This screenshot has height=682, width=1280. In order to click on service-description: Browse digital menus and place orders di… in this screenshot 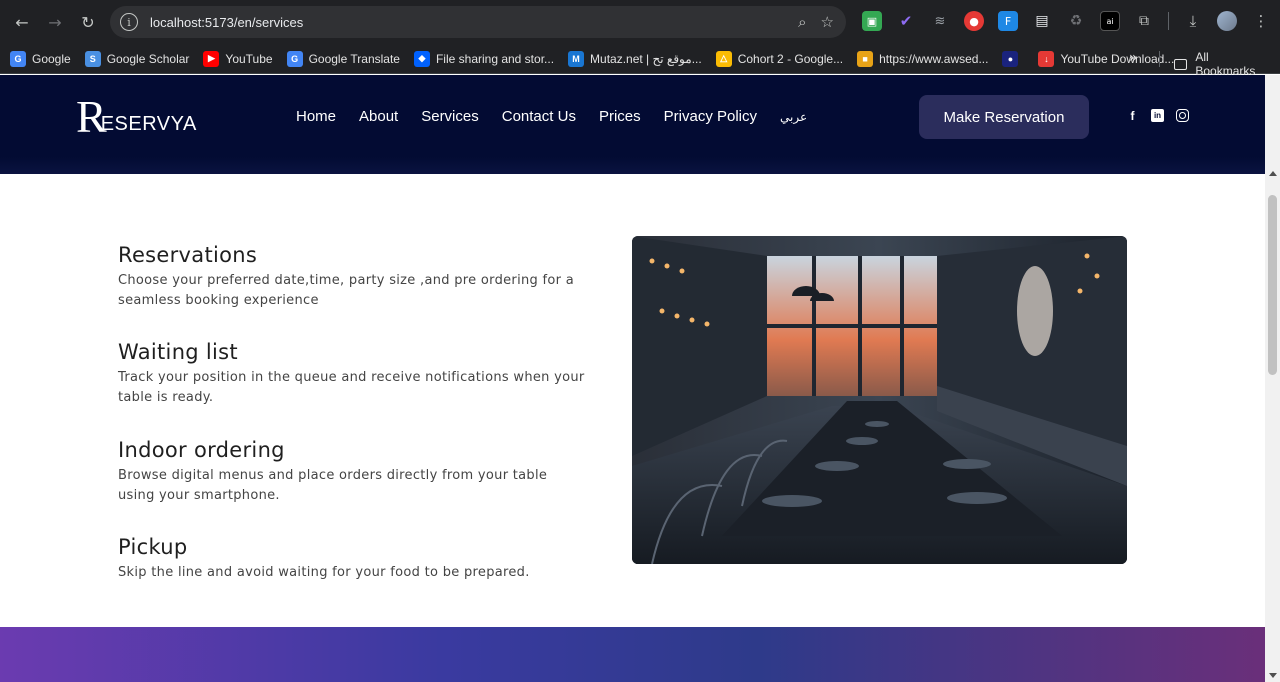, I will do `click(333, 485)`.